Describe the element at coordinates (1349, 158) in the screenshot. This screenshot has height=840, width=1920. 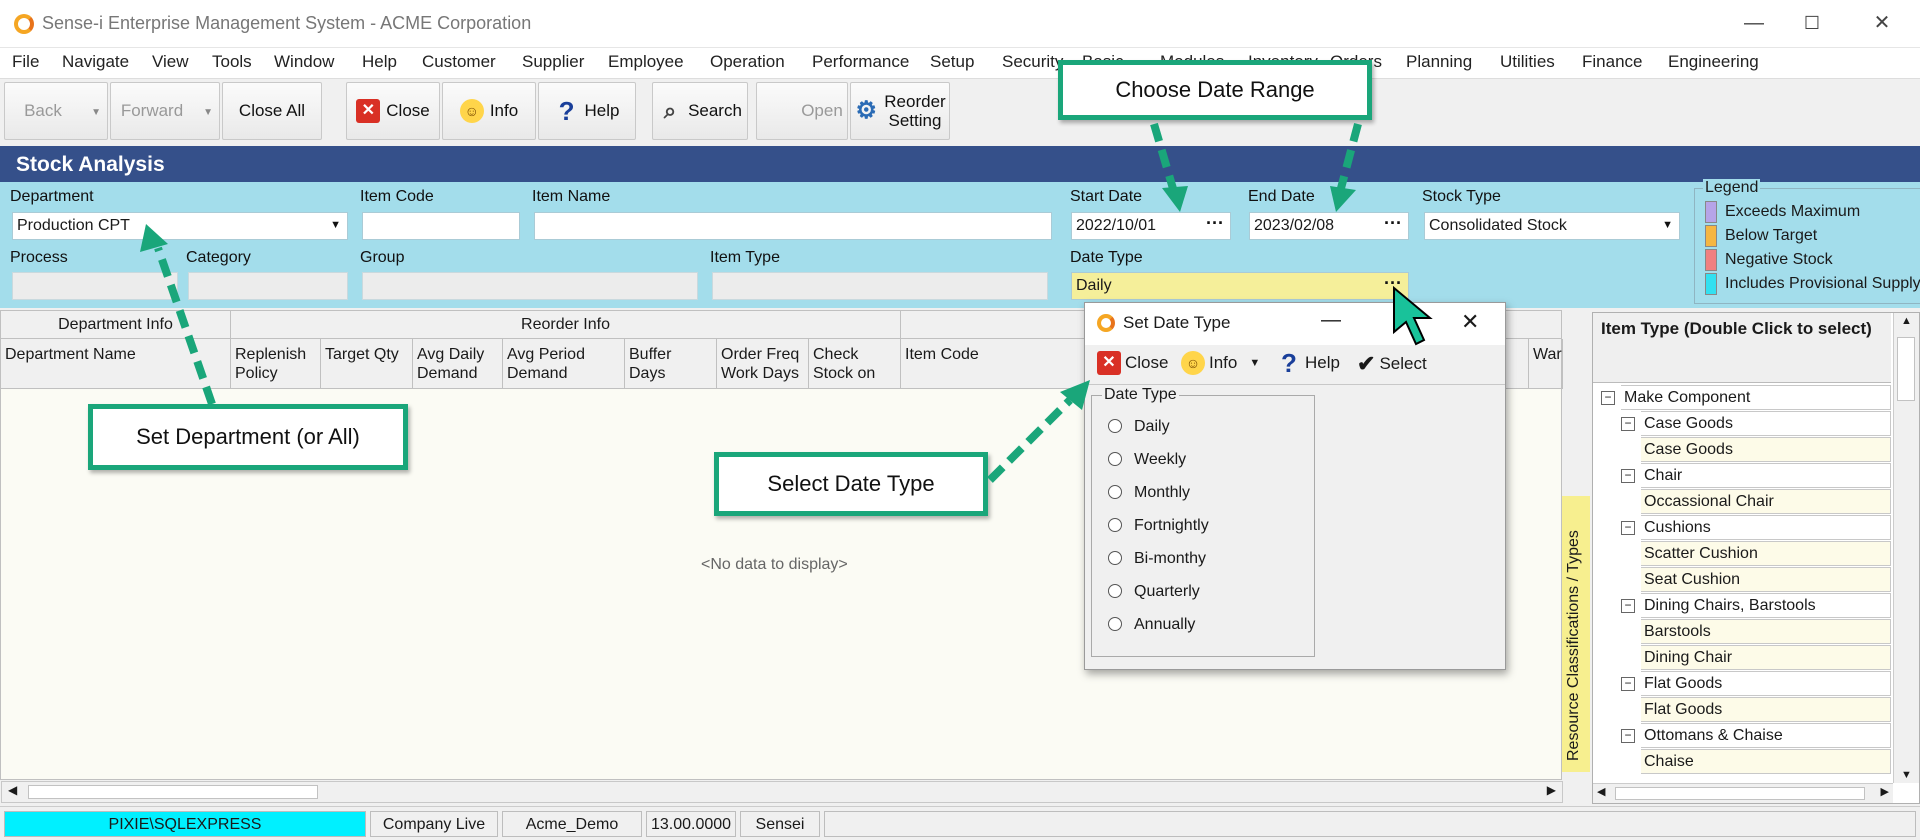
I see `arrow-end-date` at that location.